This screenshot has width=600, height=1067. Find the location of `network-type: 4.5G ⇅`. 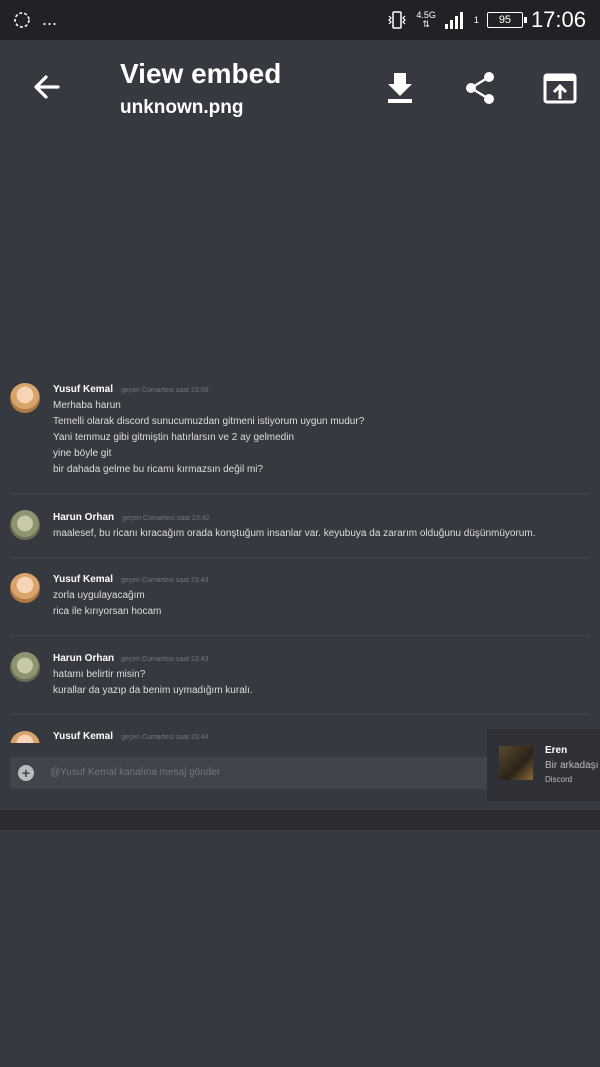

network-type: 4.5G ⇅ is located at coordinates (426, 20).